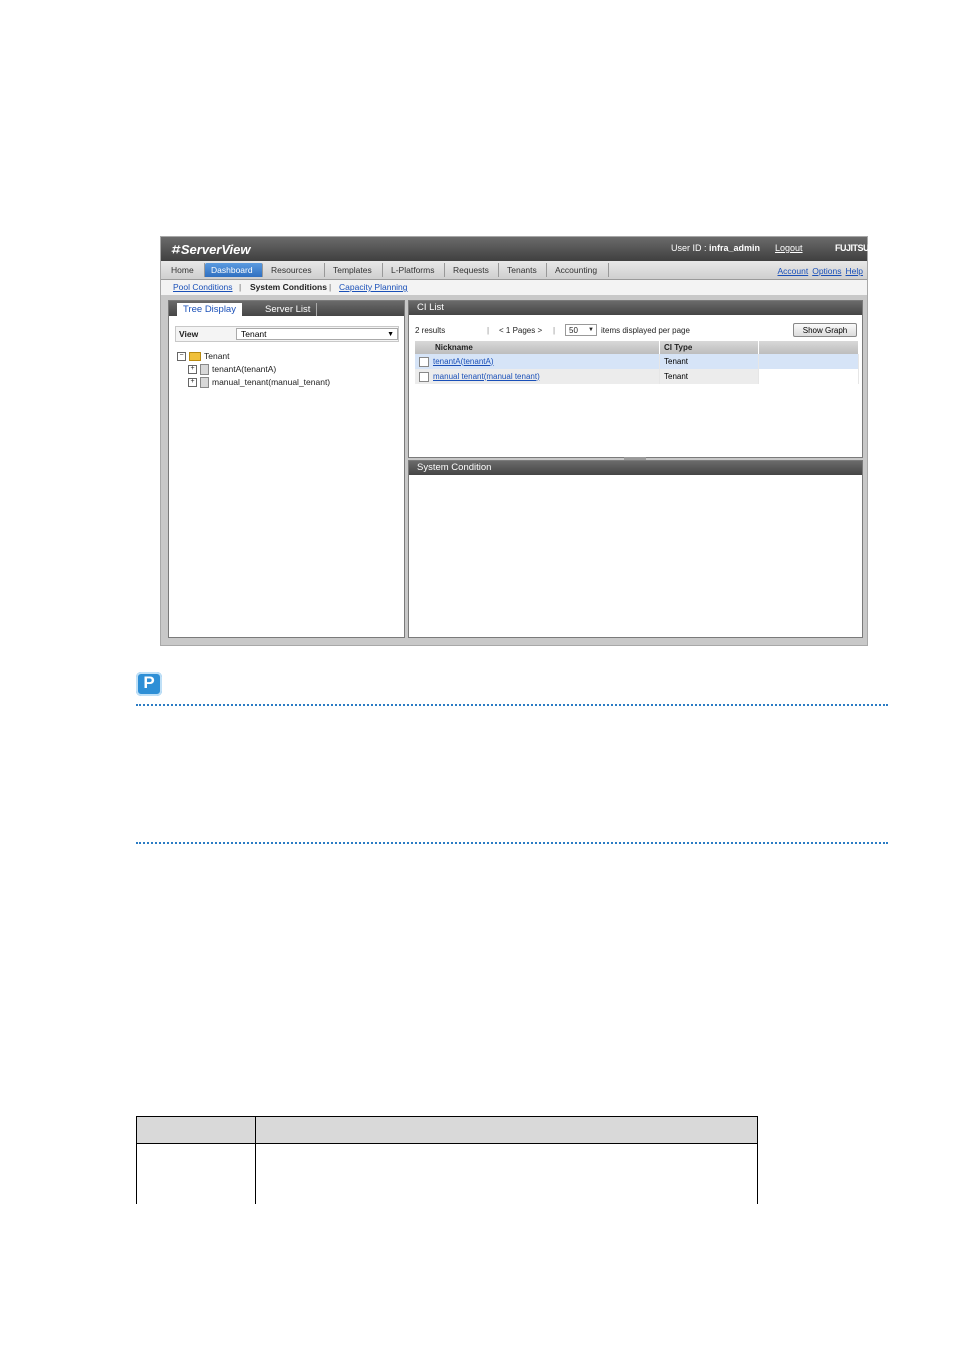 This screenshot has height=1350, width=954. What do you see at coordinates (635, 458) in the screenshot?
I see `resize-handle` at bounding box center [635, 458].